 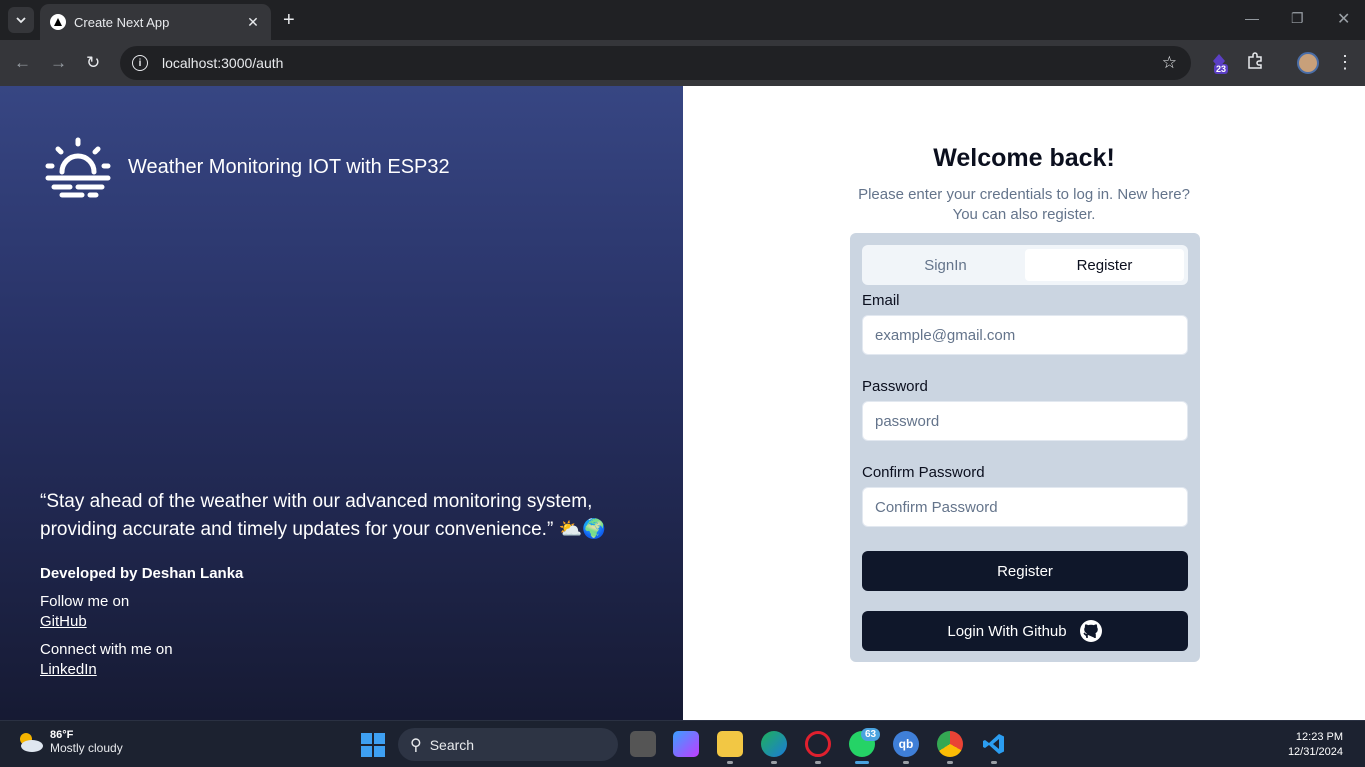 What do you see at coordinates (1345, 62) in the screenshot?
I see `menu-more-icon: ⋮` at bounding box center [1345, 62].